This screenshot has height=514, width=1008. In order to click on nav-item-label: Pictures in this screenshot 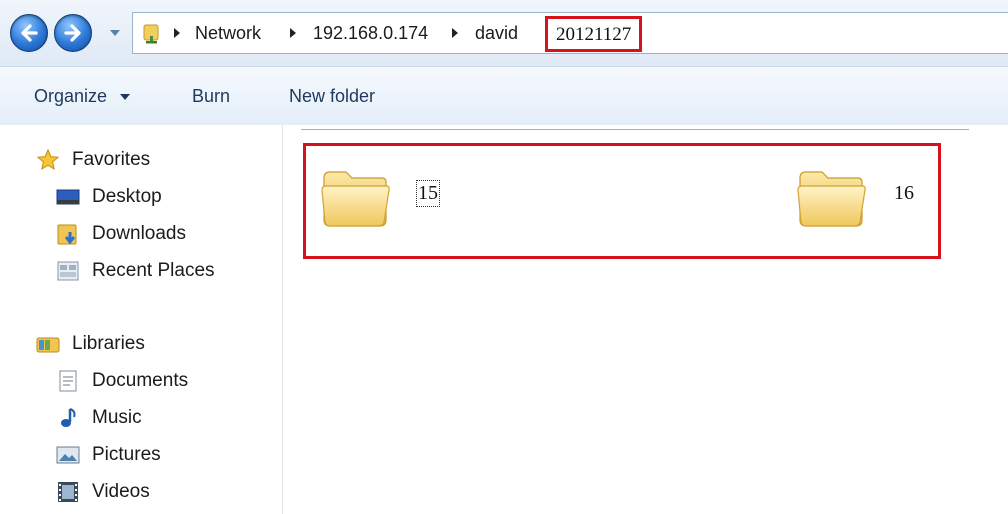, I will do `click(126, 454)`.